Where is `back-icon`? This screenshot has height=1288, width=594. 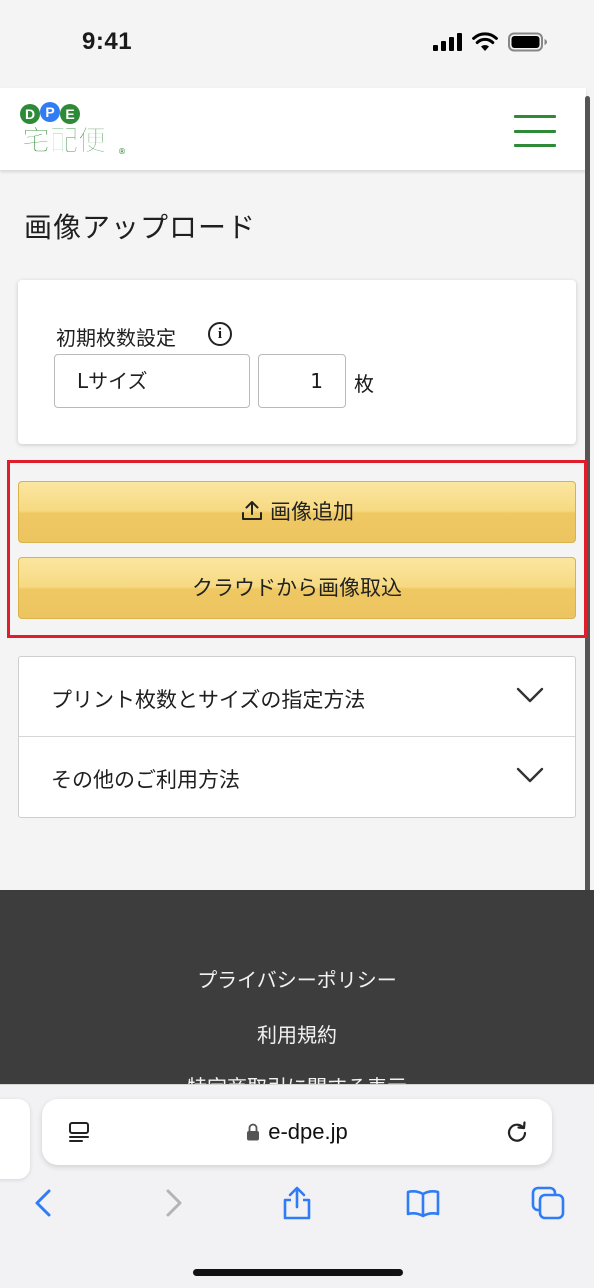 back-icon is located at coordinates (44, 1203).